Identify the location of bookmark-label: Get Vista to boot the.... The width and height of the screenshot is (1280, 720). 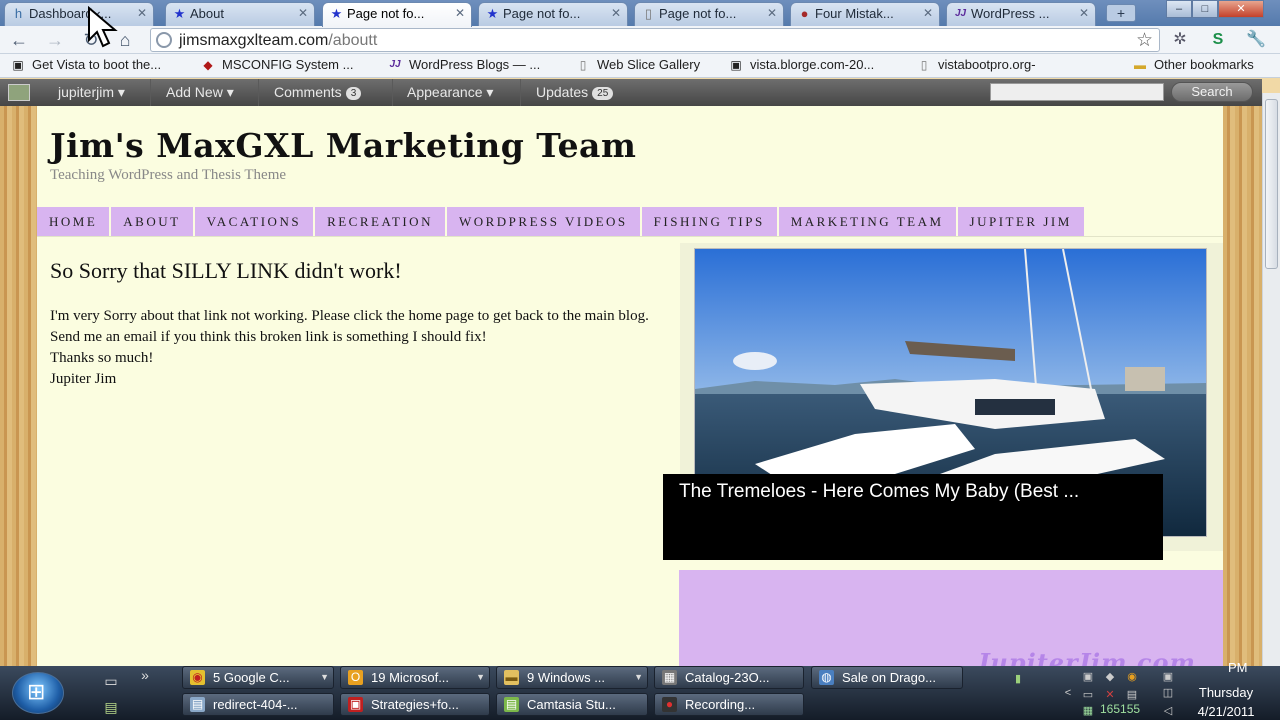
(97, 64).